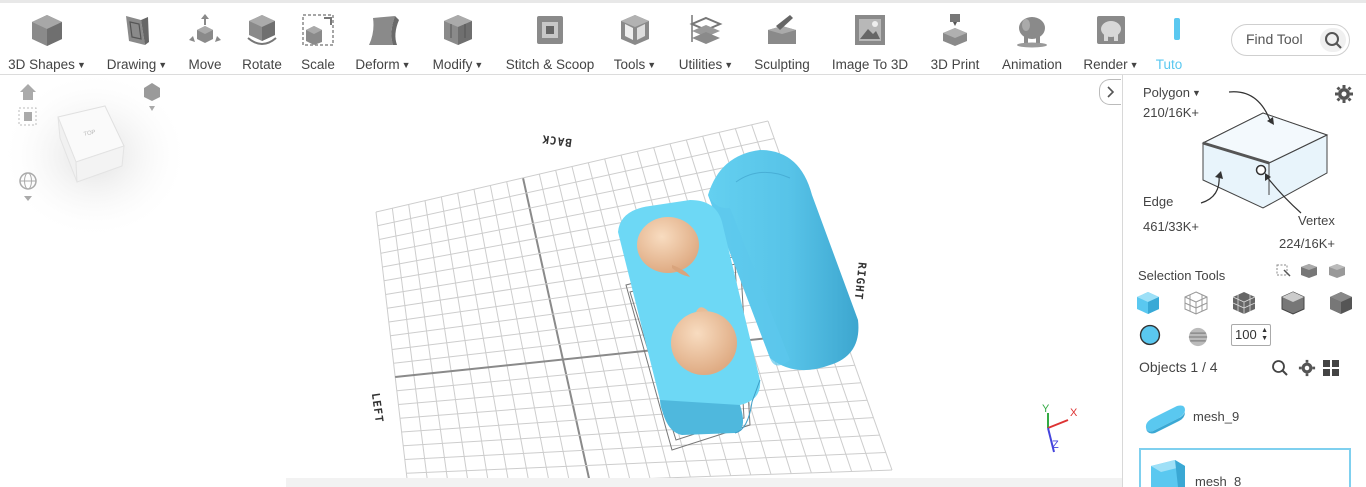 The image size is (1366, 487). What do you see at coordinates (635, 30) in the screenshot?
I see `tools-icon` at bounding box center [635, 30].